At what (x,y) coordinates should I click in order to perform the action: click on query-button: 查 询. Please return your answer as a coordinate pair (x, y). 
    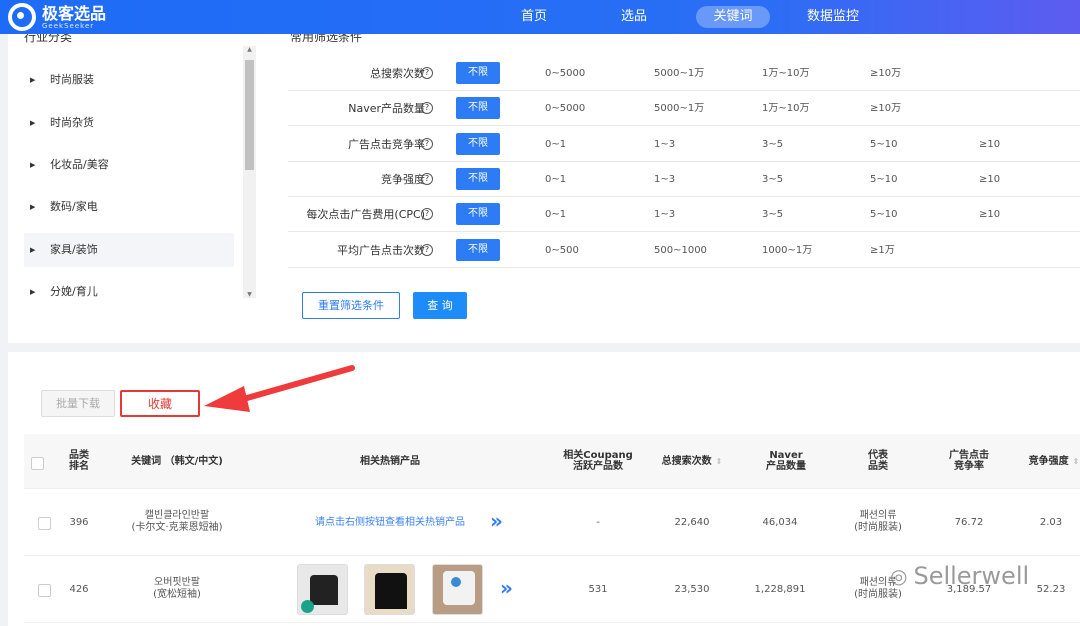
    Looking at the image, I should click on (440, 305).